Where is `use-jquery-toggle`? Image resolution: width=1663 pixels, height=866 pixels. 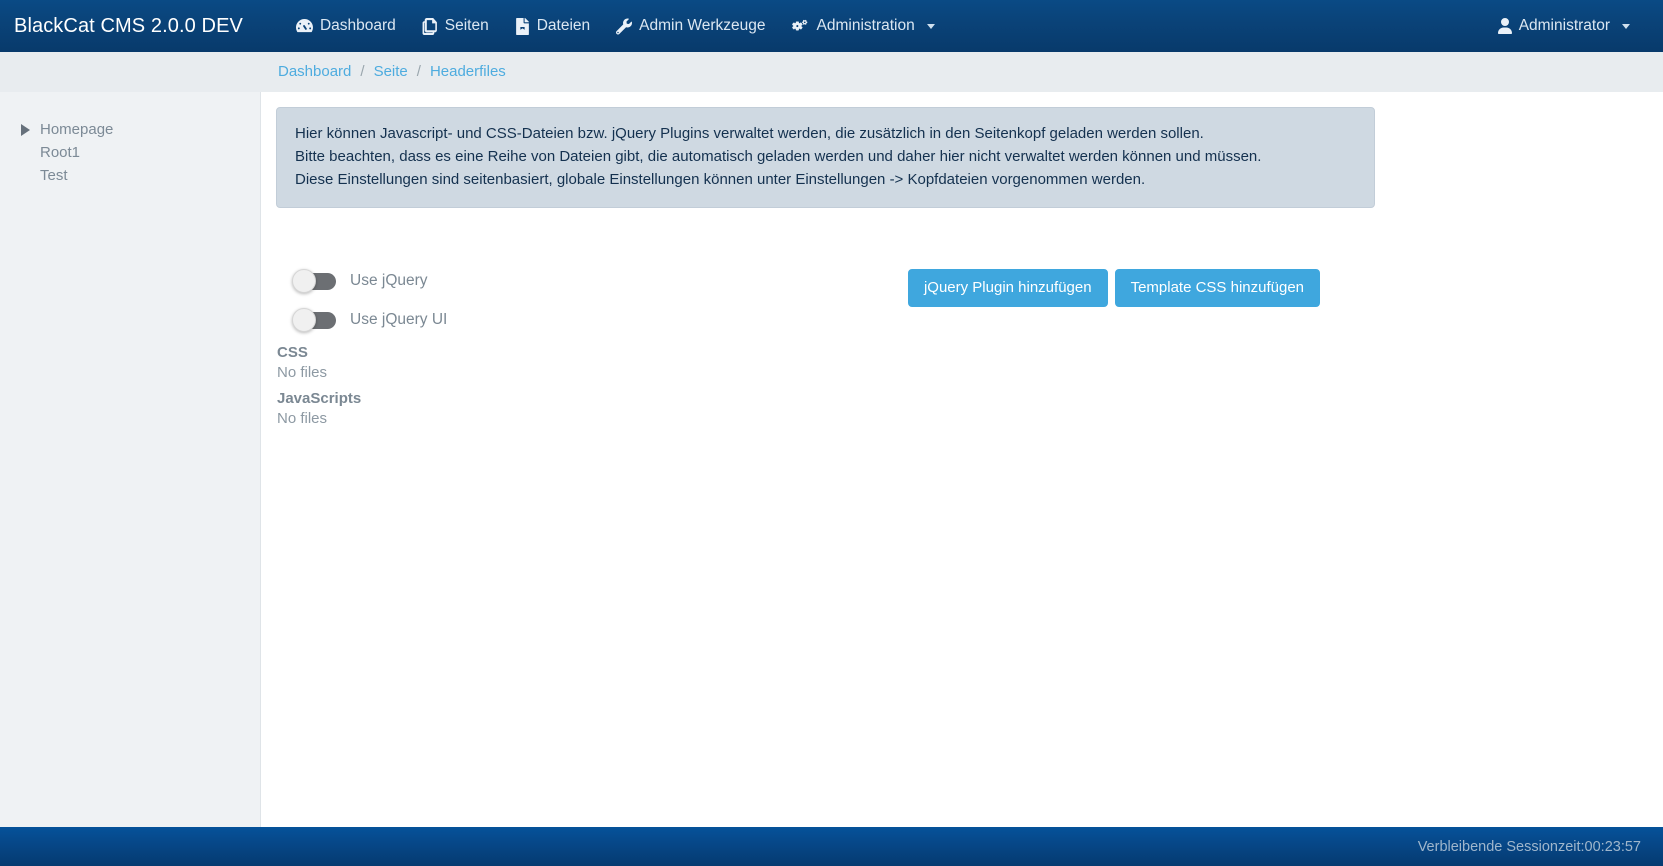 use-jquery-toggle is located at coordinates (314, 280).